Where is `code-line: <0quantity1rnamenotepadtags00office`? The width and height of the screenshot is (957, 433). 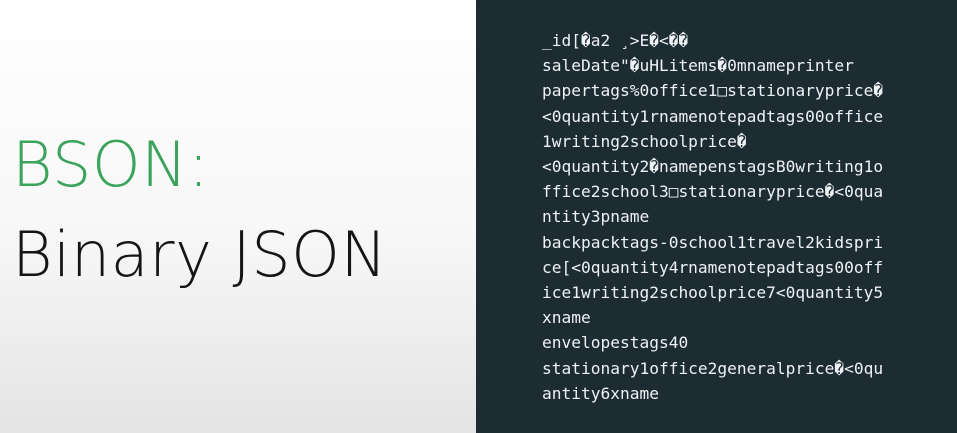 code-line: <0quantity1rnamenotepadtags00office is located at coordinates (713, 116).